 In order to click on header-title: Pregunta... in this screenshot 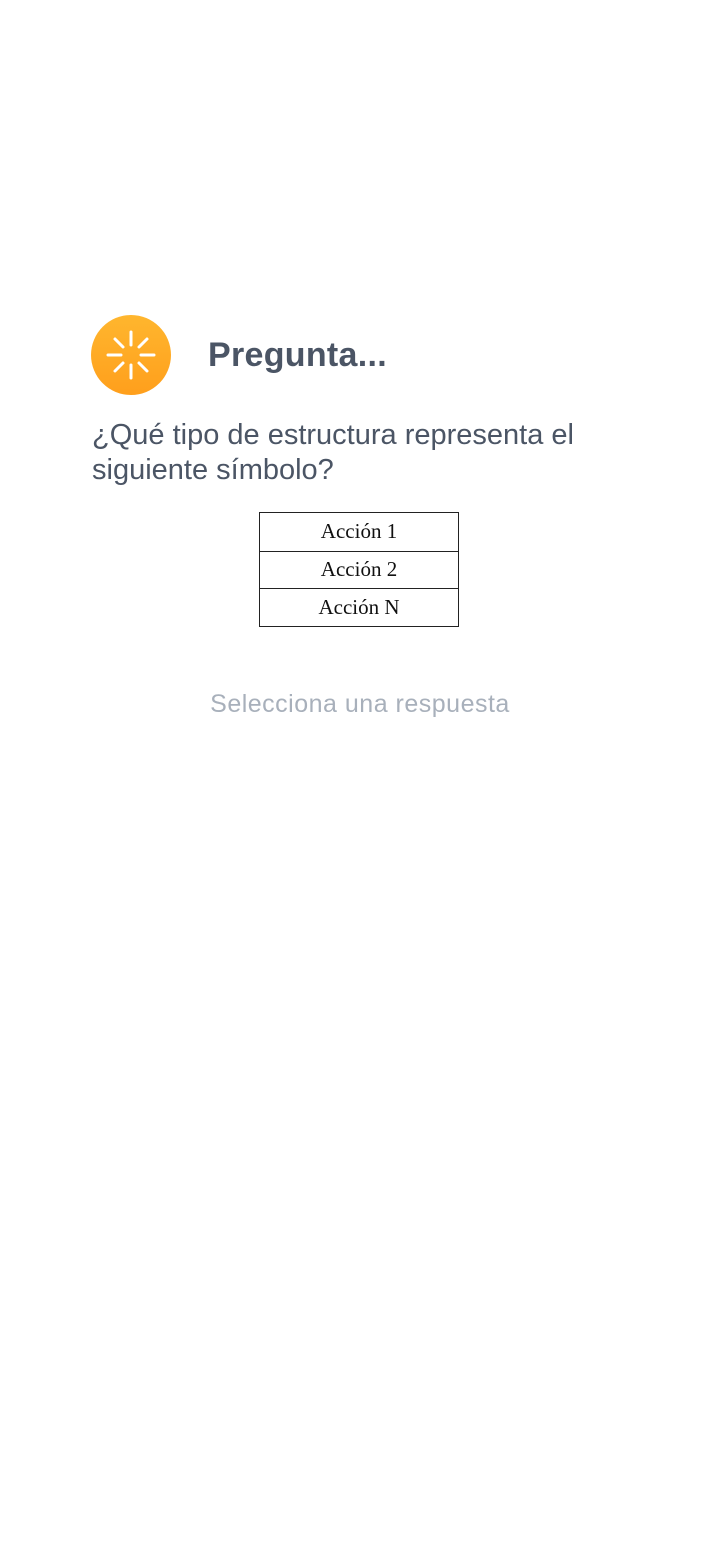, I will do `click(297, 354)`.